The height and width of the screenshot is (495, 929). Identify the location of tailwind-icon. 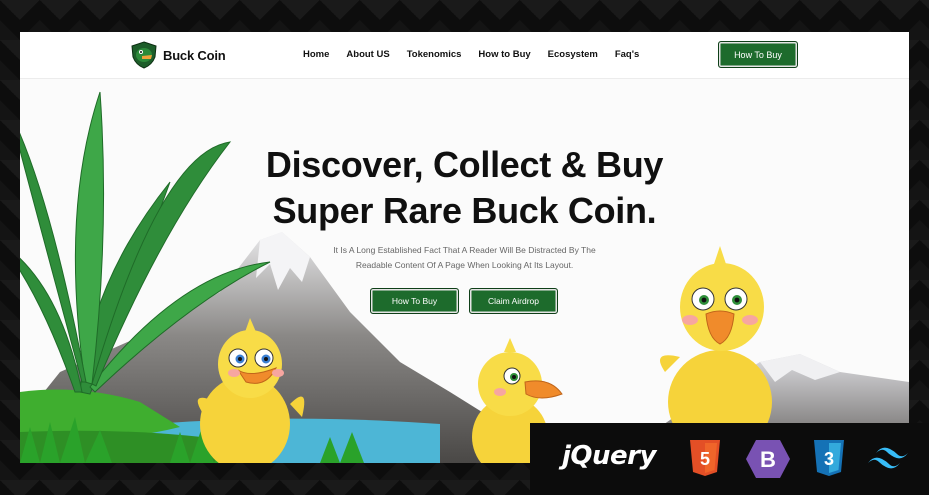
(888, 458).